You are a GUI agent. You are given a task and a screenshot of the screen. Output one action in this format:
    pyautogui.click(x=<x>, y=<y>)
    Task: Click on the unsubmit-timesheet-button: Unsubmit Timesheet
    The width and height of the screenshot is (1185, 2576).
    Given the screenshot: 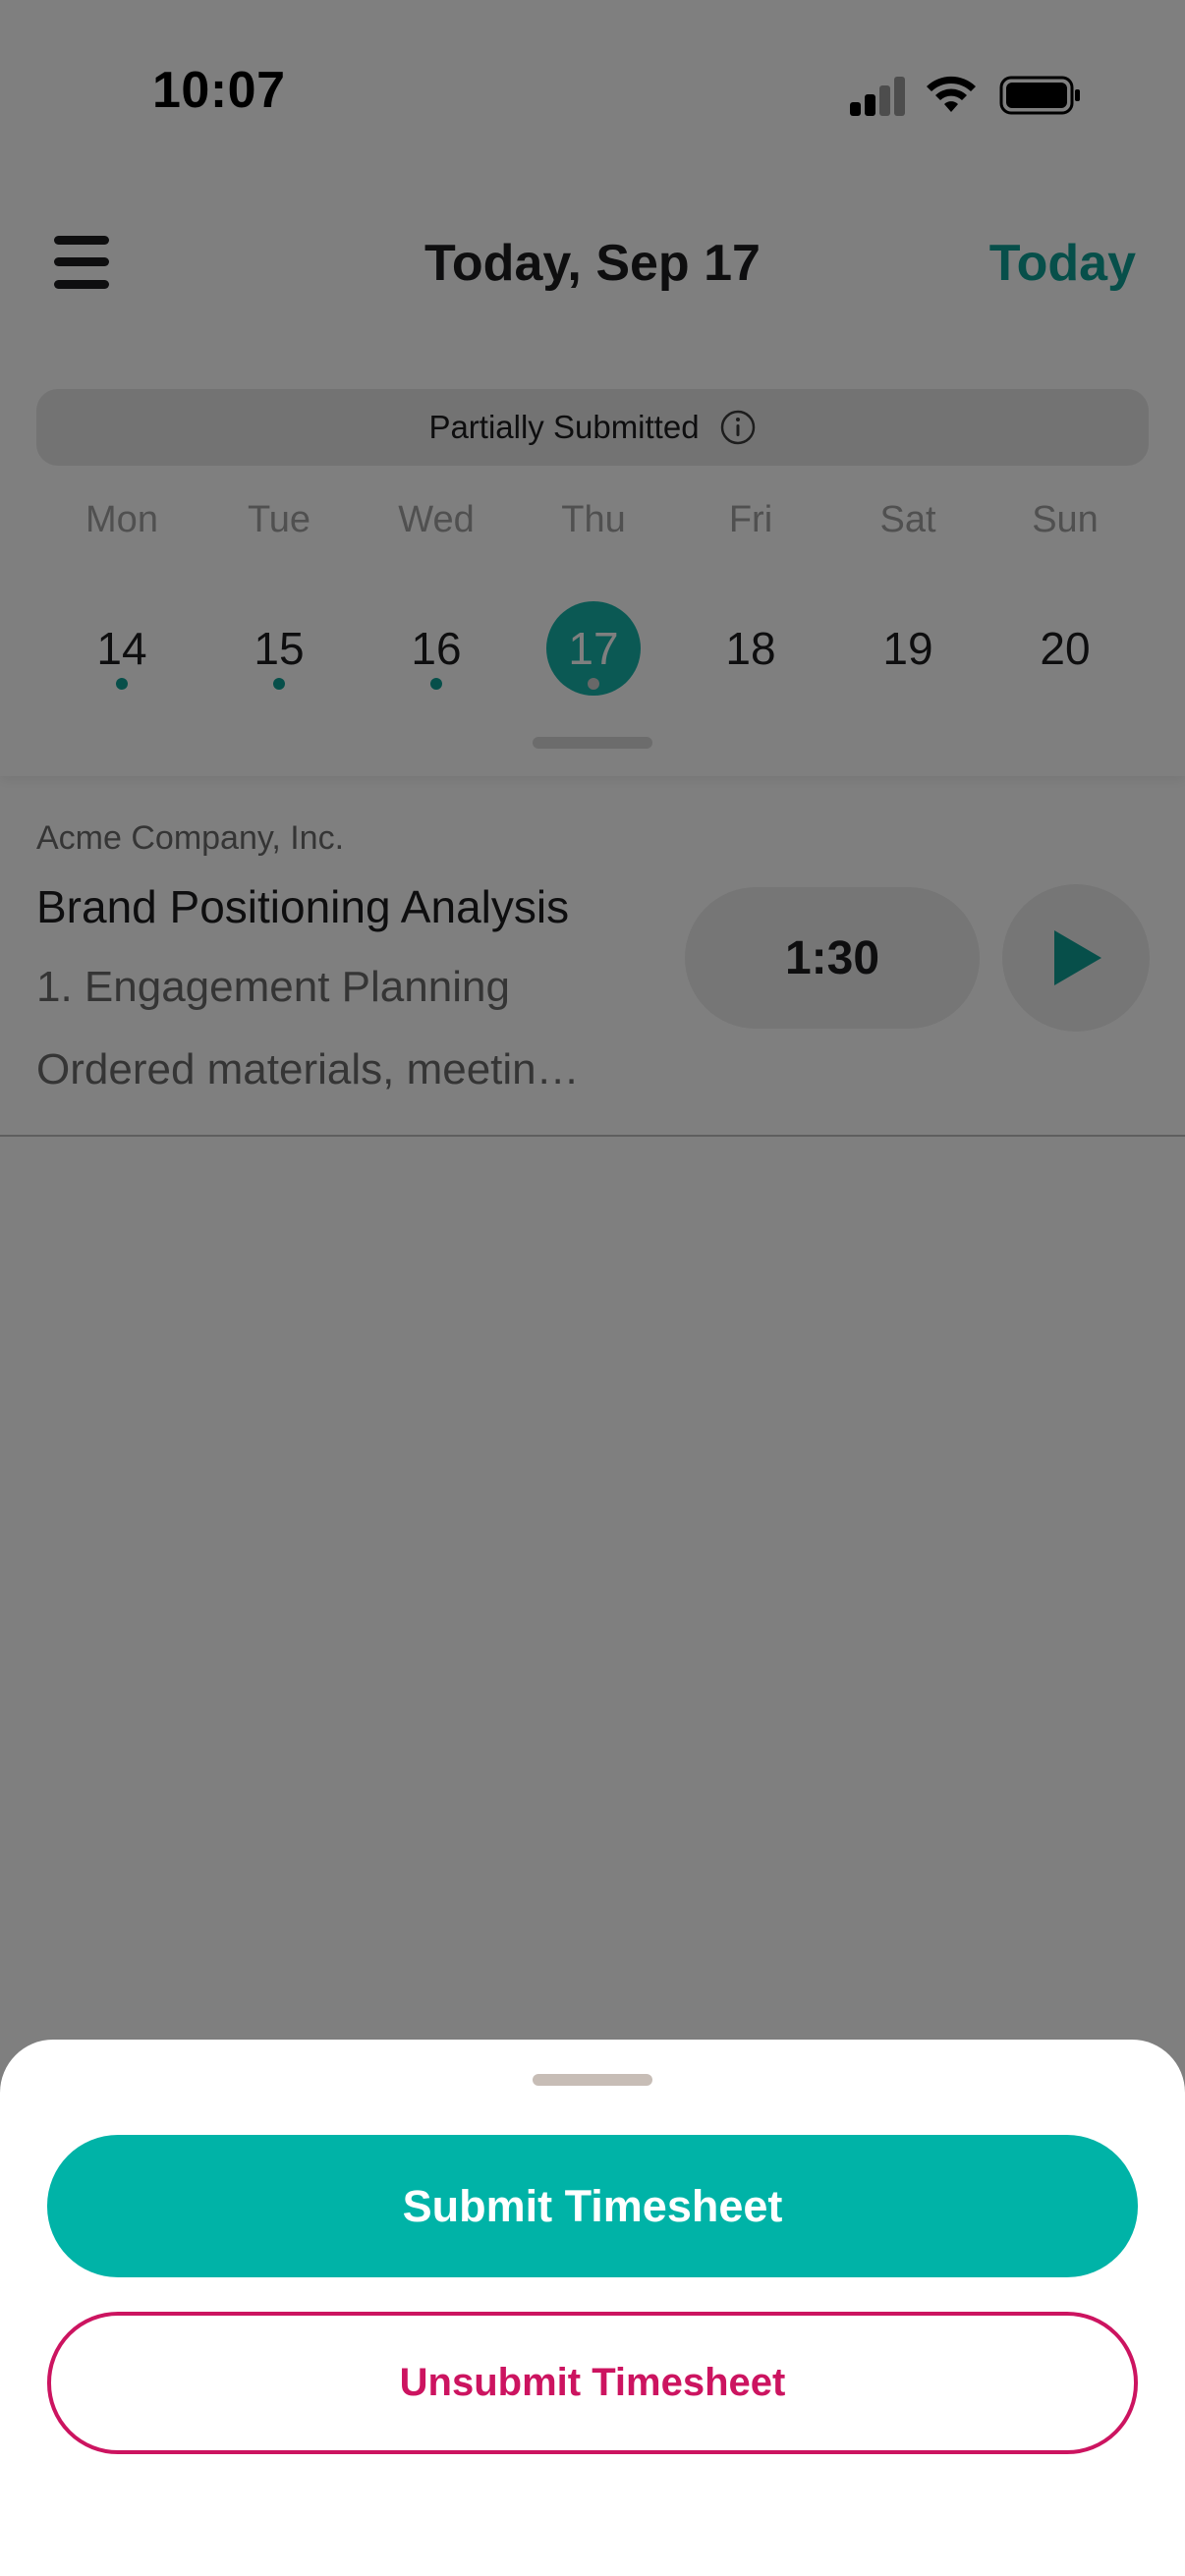 What is the action you would take?
    pyautogui.click(x=592, y=2383)
    